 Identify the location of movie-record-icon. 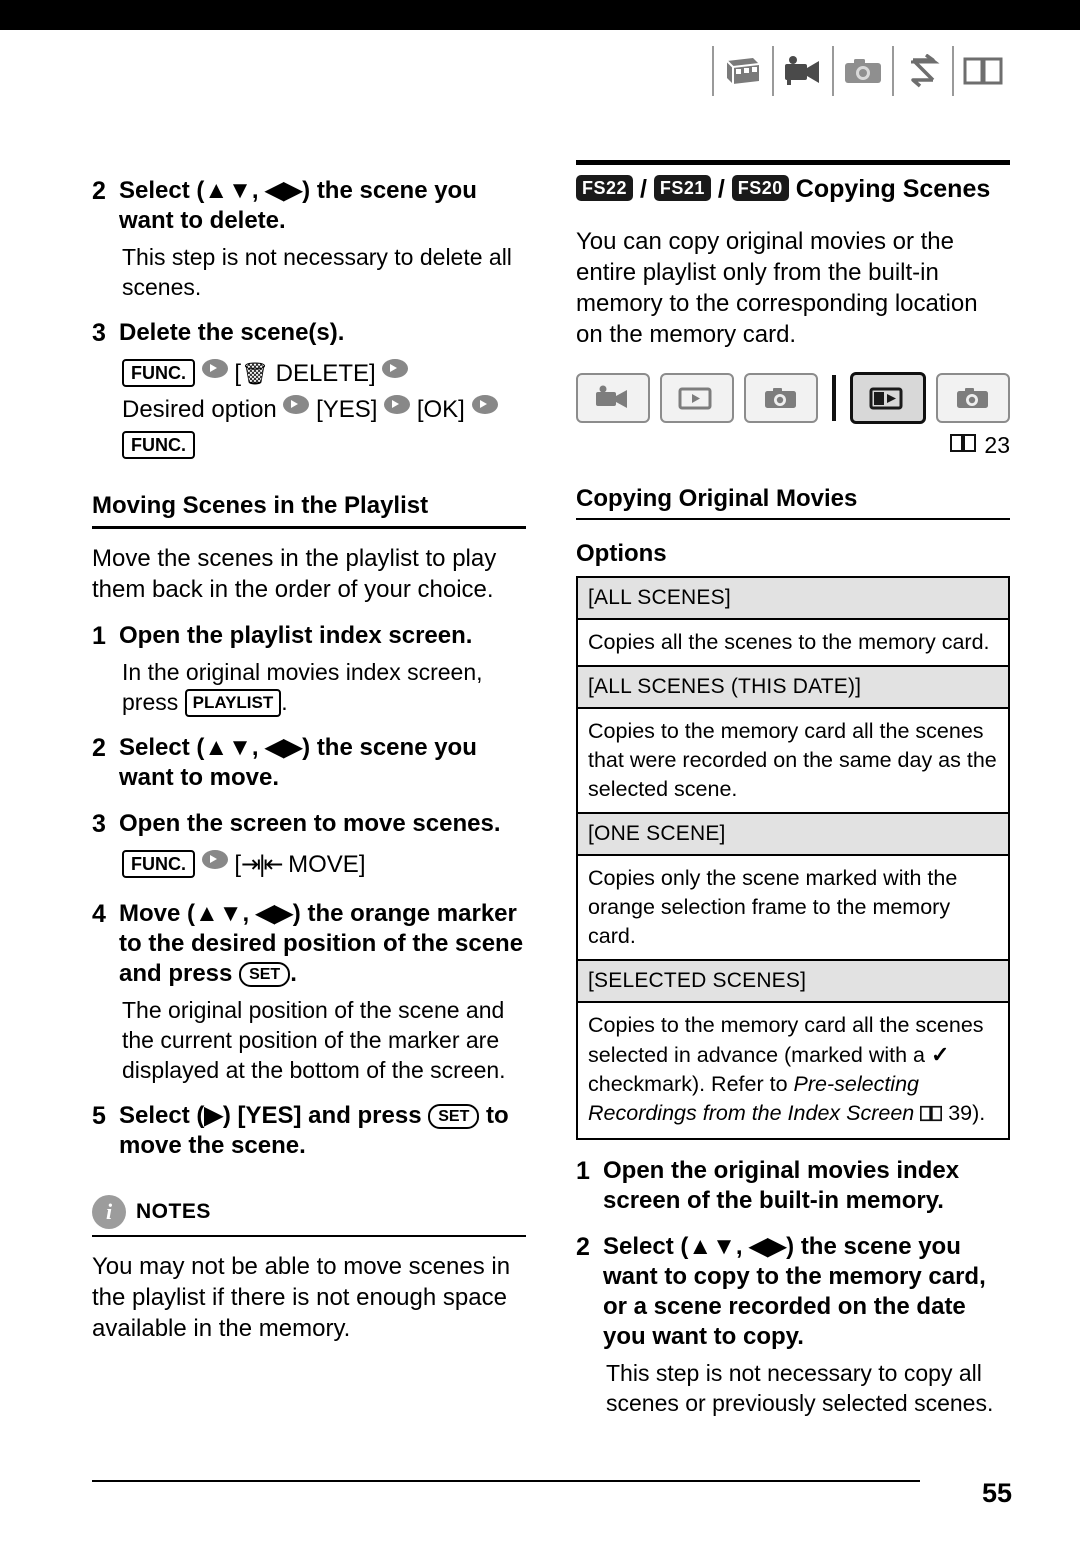
(613, 398).